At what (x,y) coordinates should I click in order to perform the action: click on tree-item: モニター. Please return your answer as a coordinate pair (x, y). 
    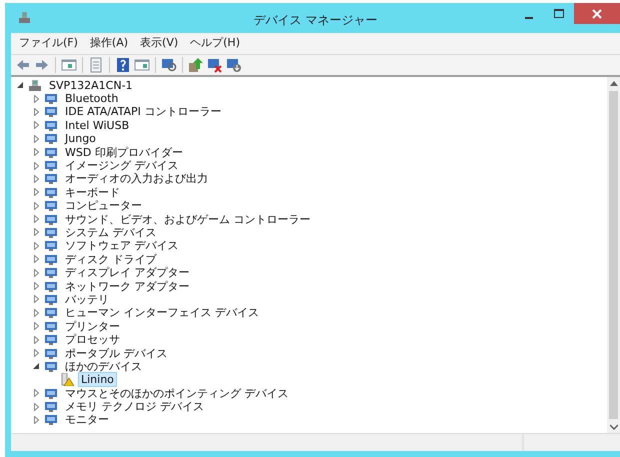
    Looking at the image, I should click on (87, 420).